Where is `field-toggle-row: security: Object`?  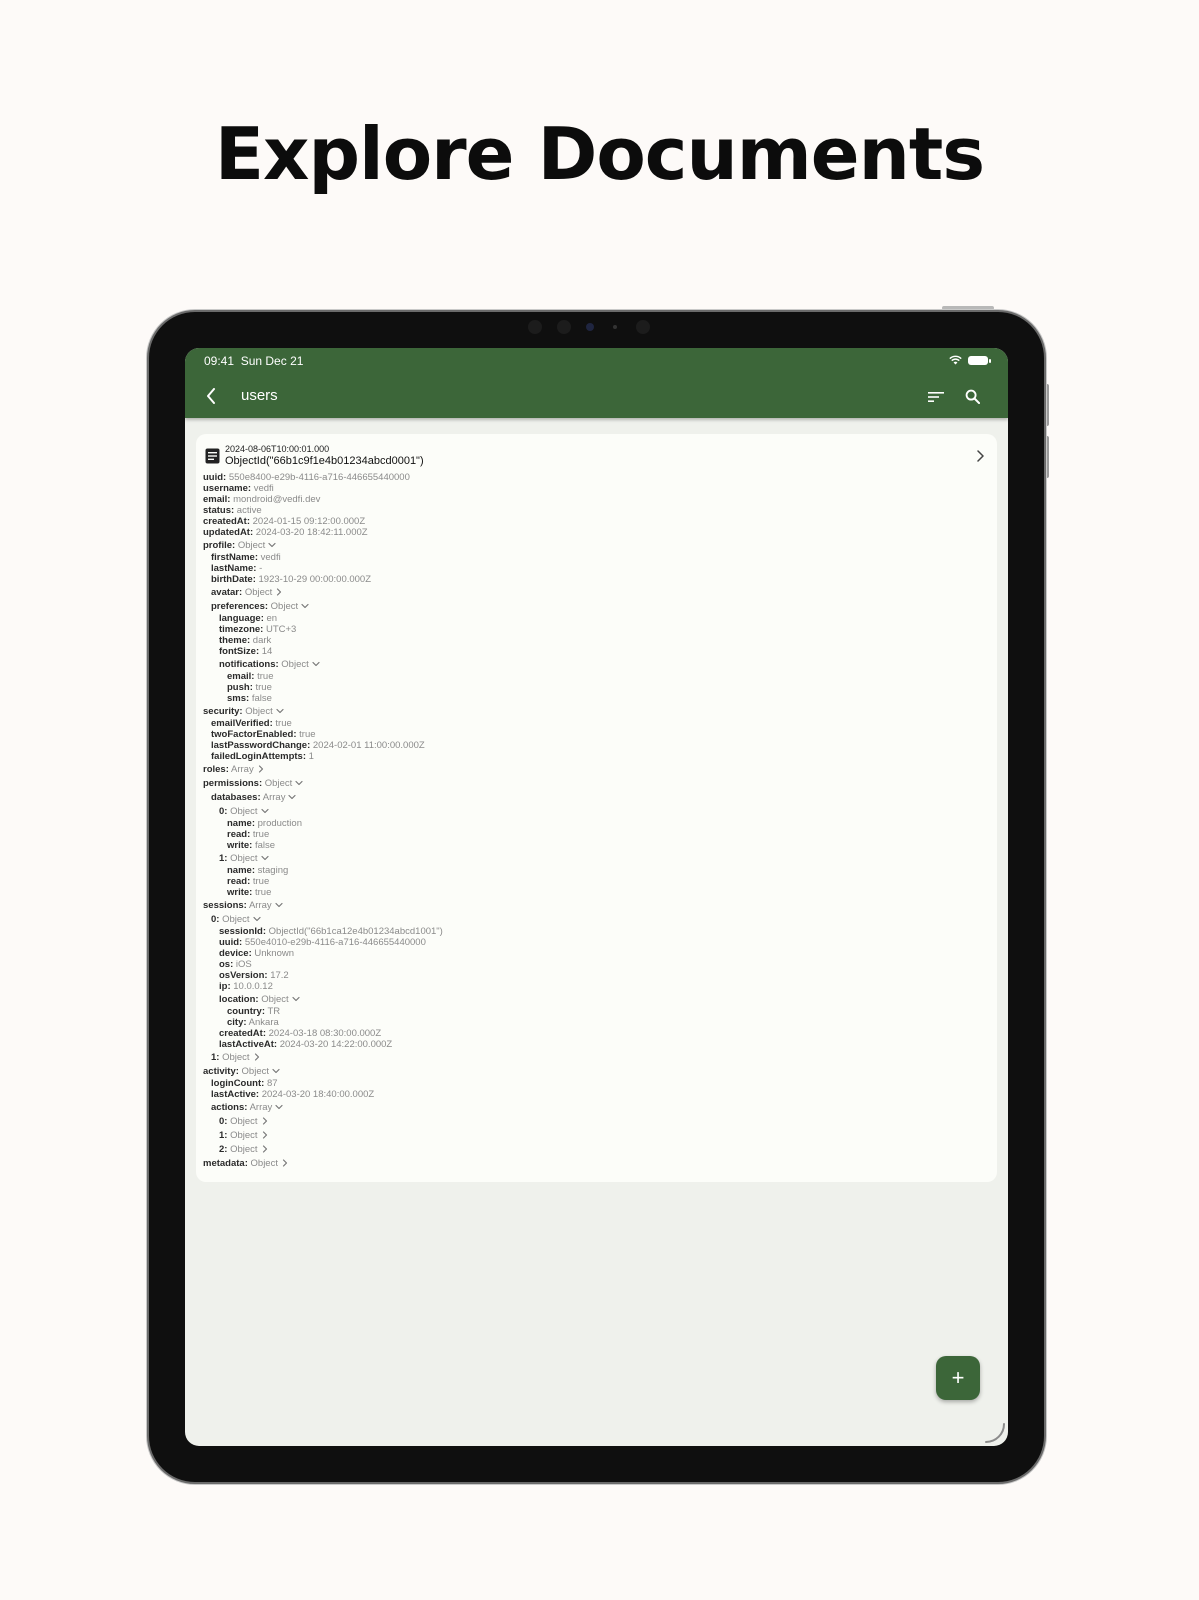 field-toggle-row: security: Object is located at coordinates (243, 711).